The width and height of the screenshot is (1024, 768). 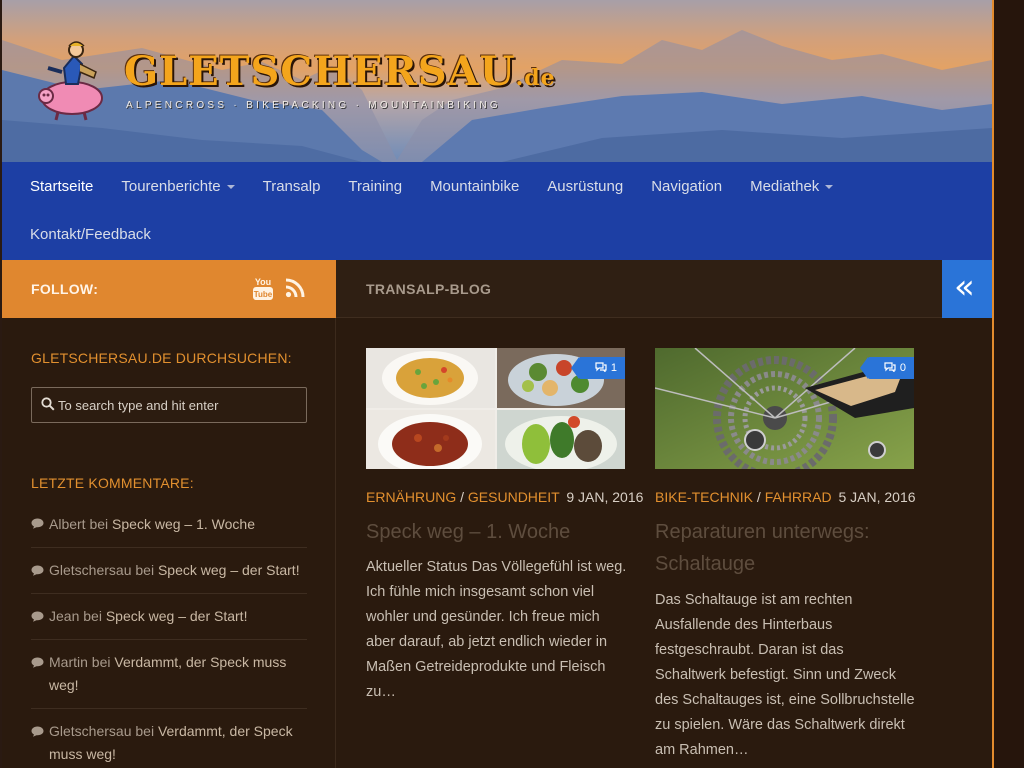 I want to click on comment-author: Albert, so click(x=67, y=524).